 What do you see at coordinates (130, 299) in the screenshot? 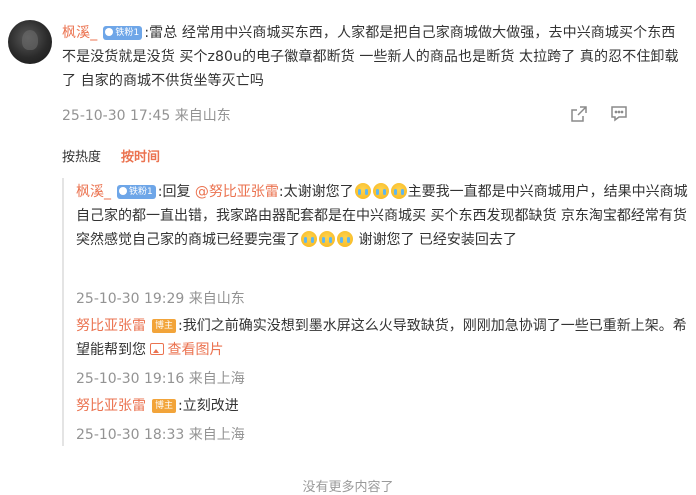
I see `reply-time: 25-10-30 19:29` at bounding box center [130, 299].